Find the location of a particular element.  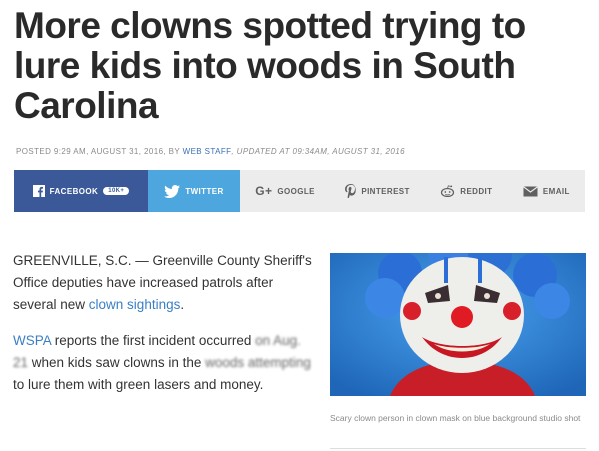

reddit-label: REDDIT is located at coordinates (476, 191).